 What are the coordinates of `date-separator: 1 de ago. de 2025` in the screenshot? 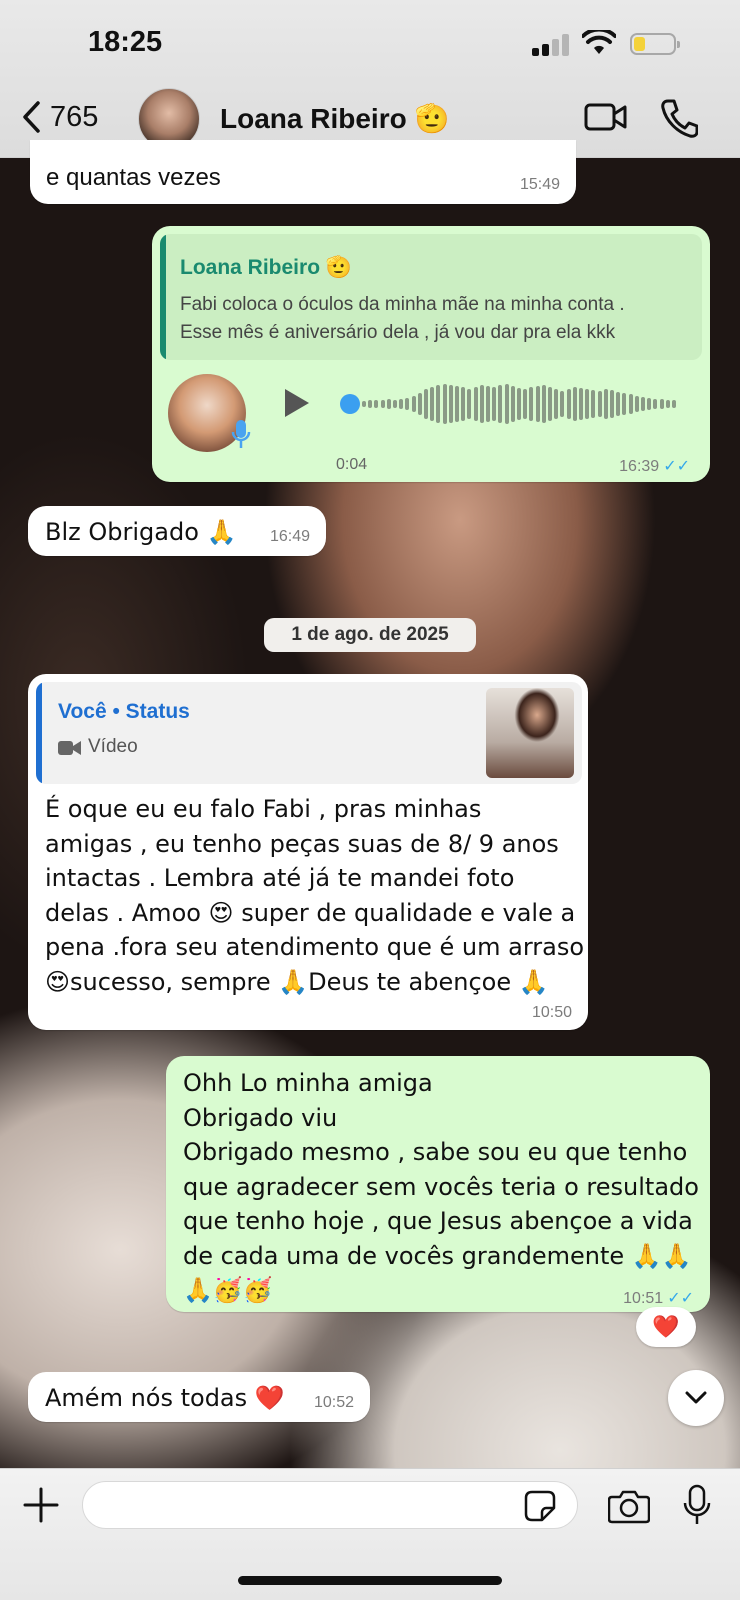 It's located at (370, 635).